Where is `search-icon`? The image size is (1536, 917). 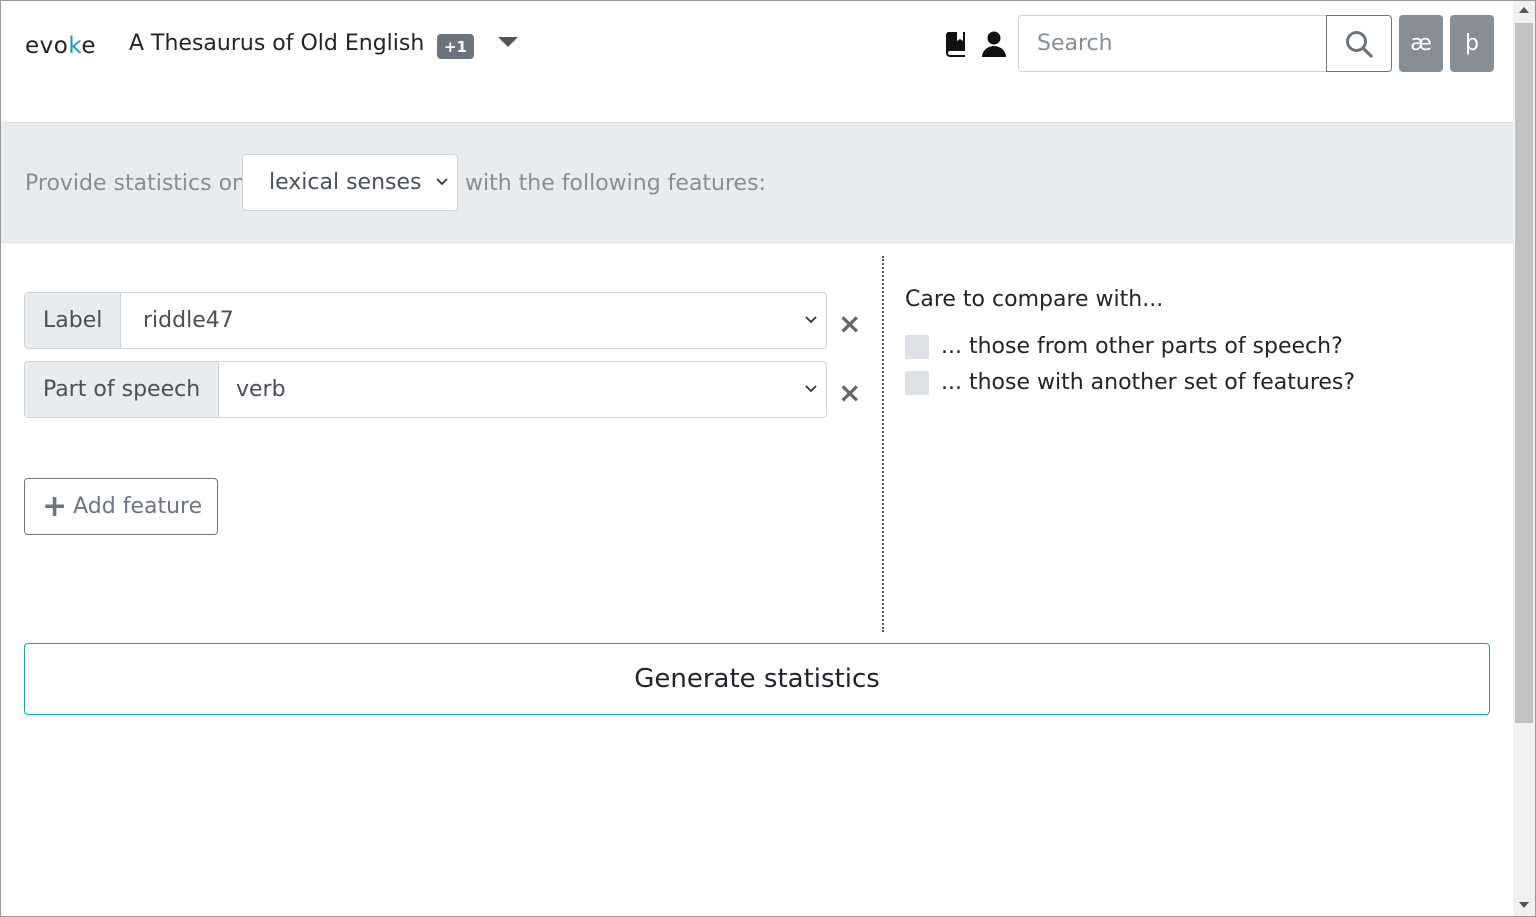 search-icon is located at coordinates (1359, 44).